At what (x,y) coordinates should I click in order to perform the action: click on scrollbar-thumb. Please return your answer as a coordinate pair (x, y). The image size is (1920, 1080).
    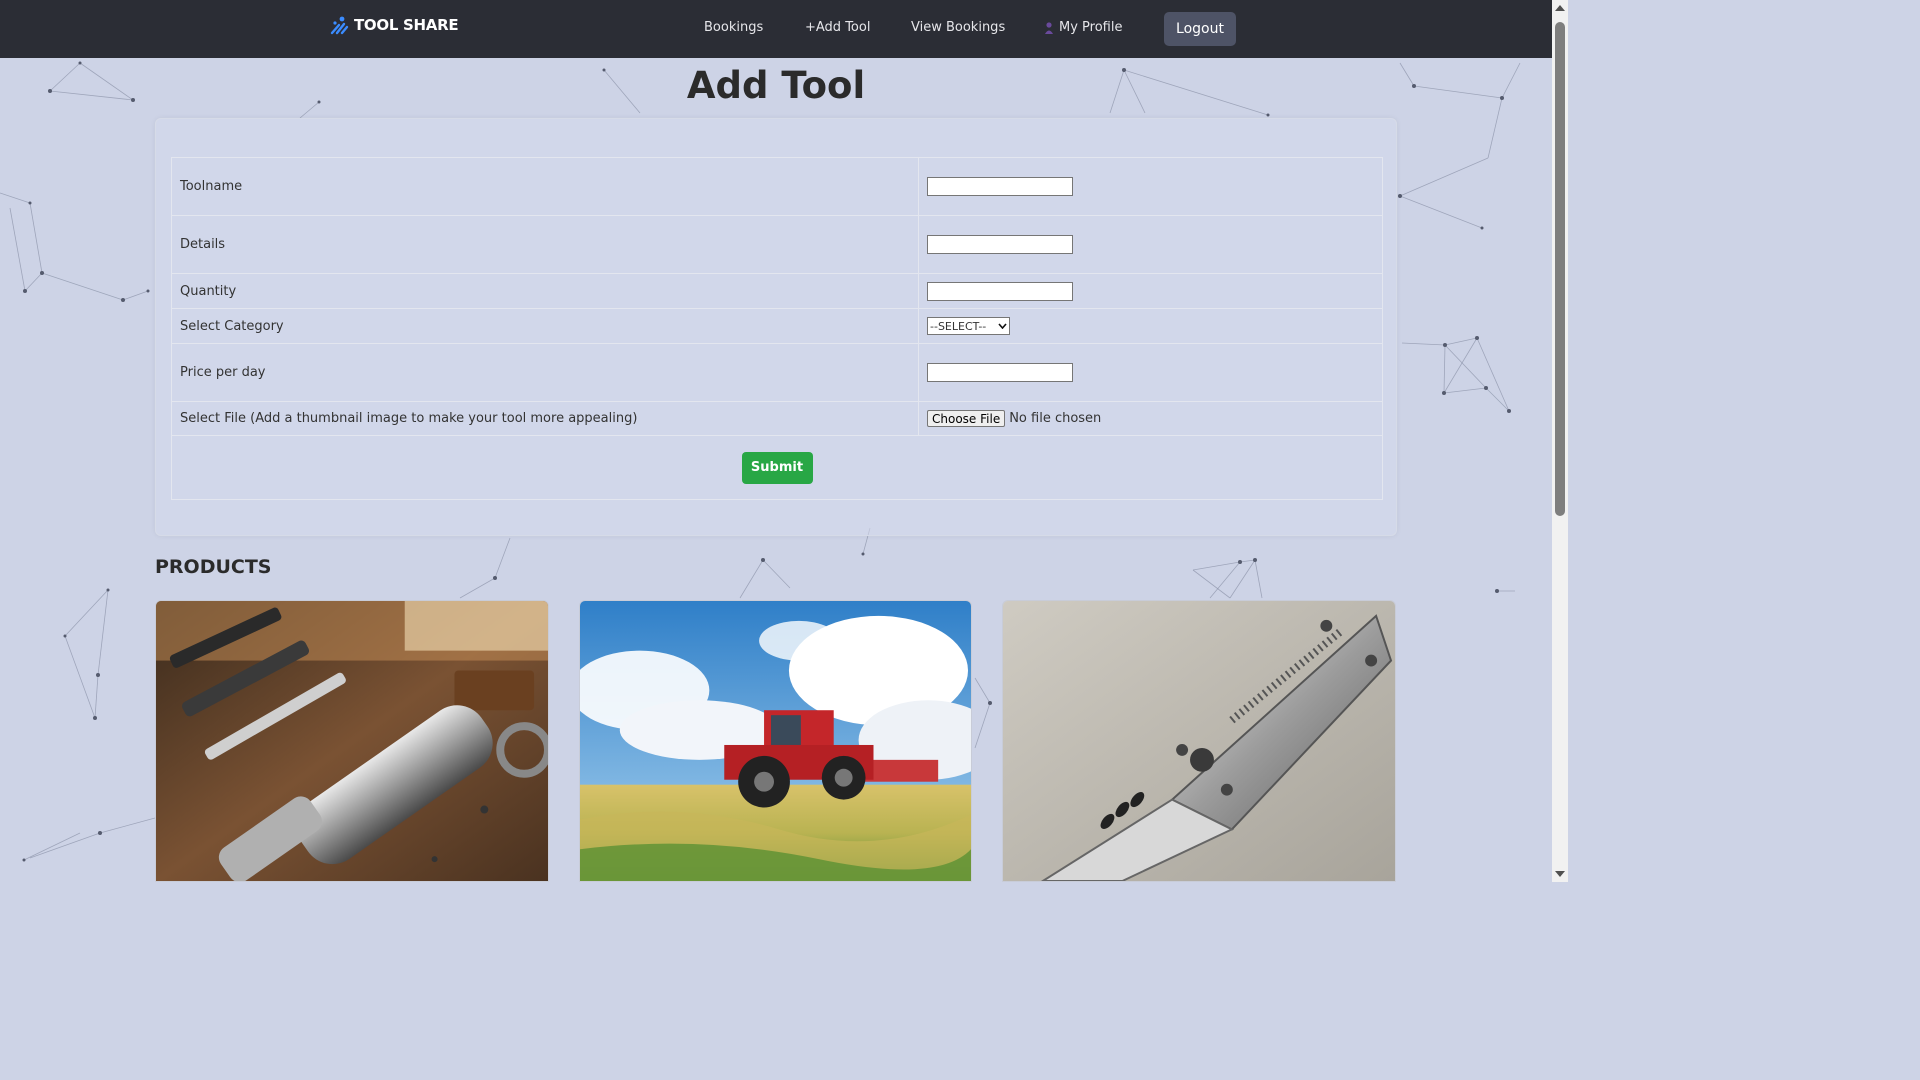
    Looking at the image, I should click on (1560, 269).